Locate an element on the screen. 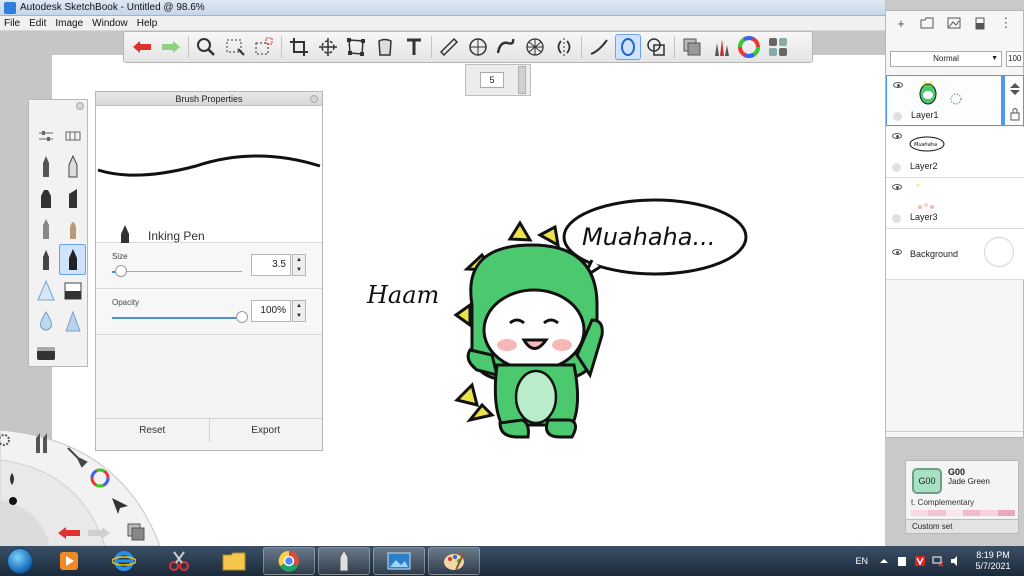  lagoon-undo-icon is located at coordinates (69, 533).